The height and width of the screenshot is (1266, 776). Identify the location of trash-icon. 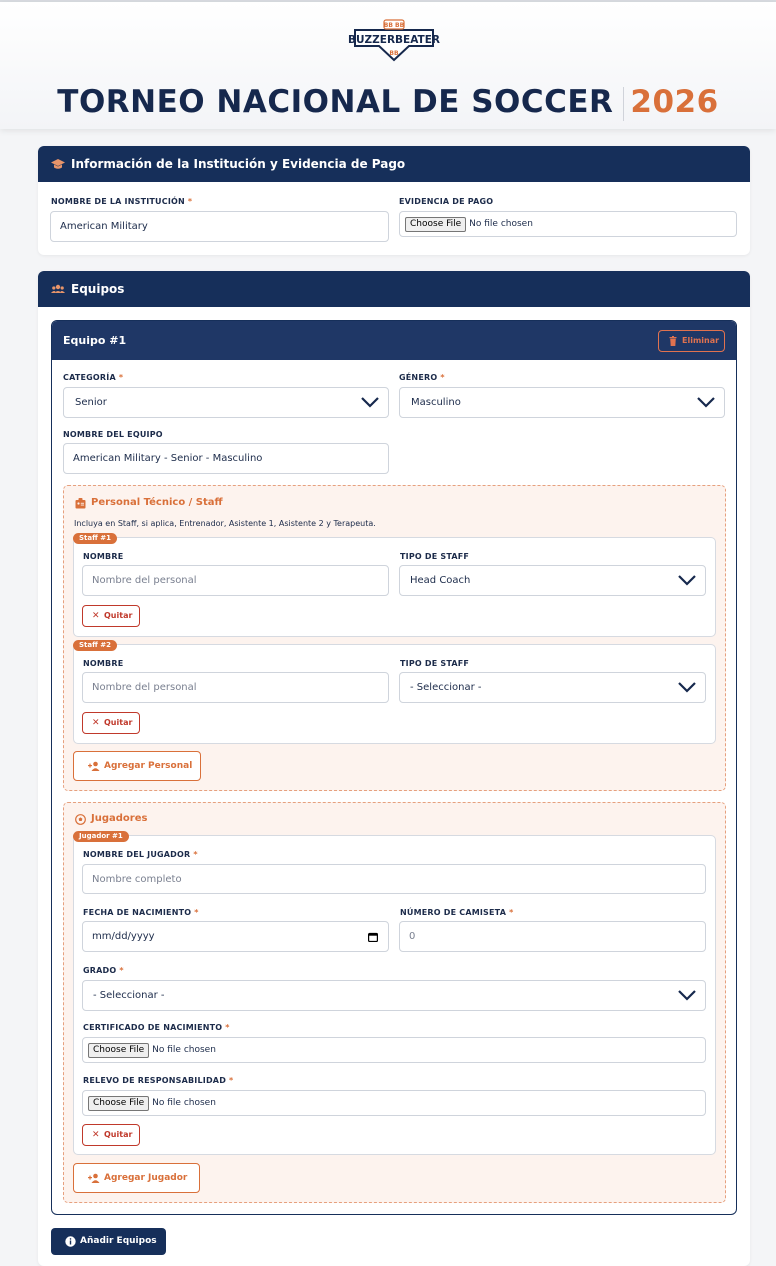
(673, 341).